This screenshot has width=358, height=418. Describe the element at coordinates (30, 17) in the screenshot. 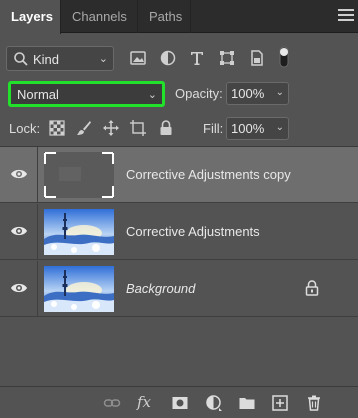

I see `tab-layers: Layers` at that location.